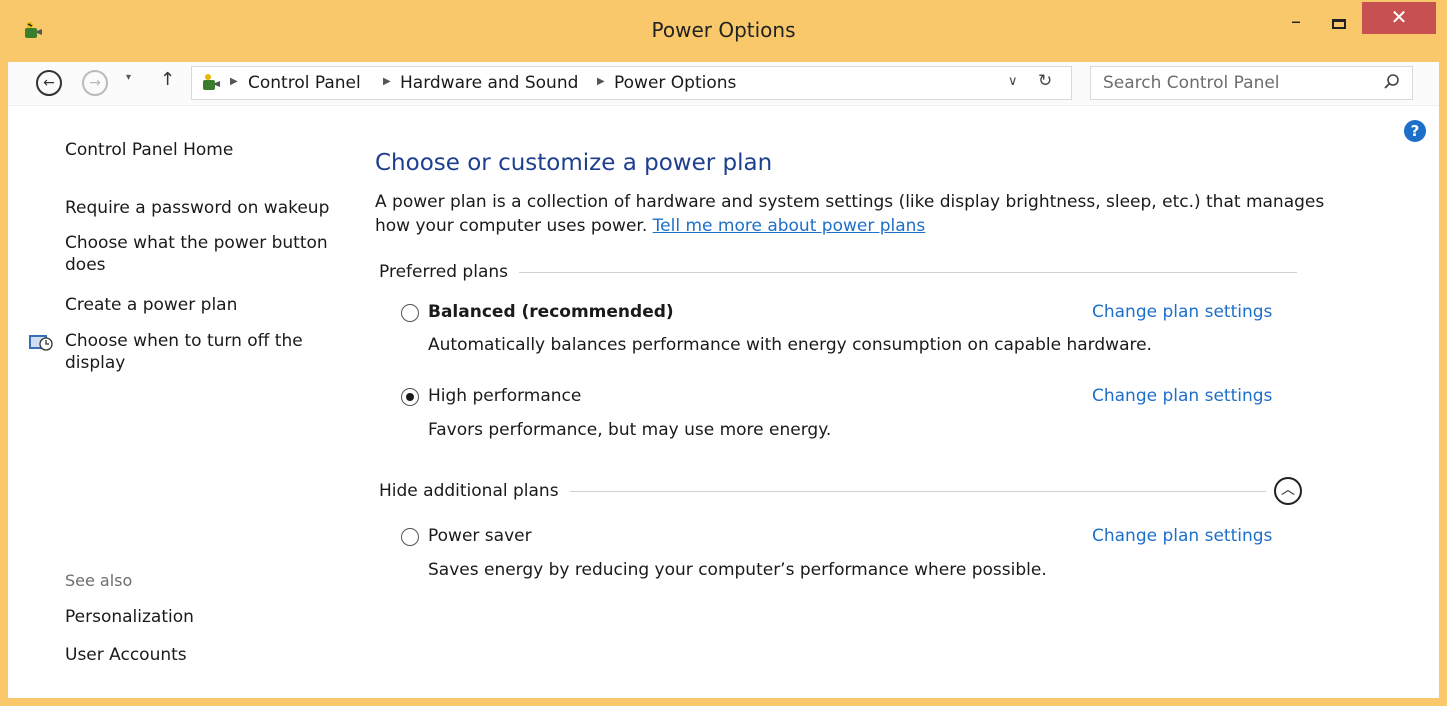  What do you see at coordinates (489, 83) in the screenshot?
I see `breadcrumb-hardware-and-sound: Hardware and Sound` at bounding box center [489, 83].